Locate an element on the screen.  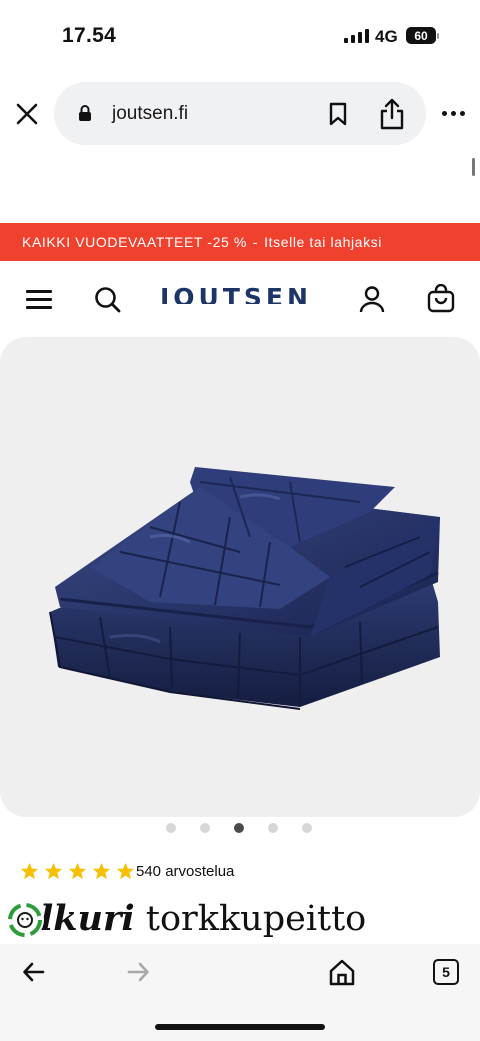
home-icon is located at coordinates (342, 974).